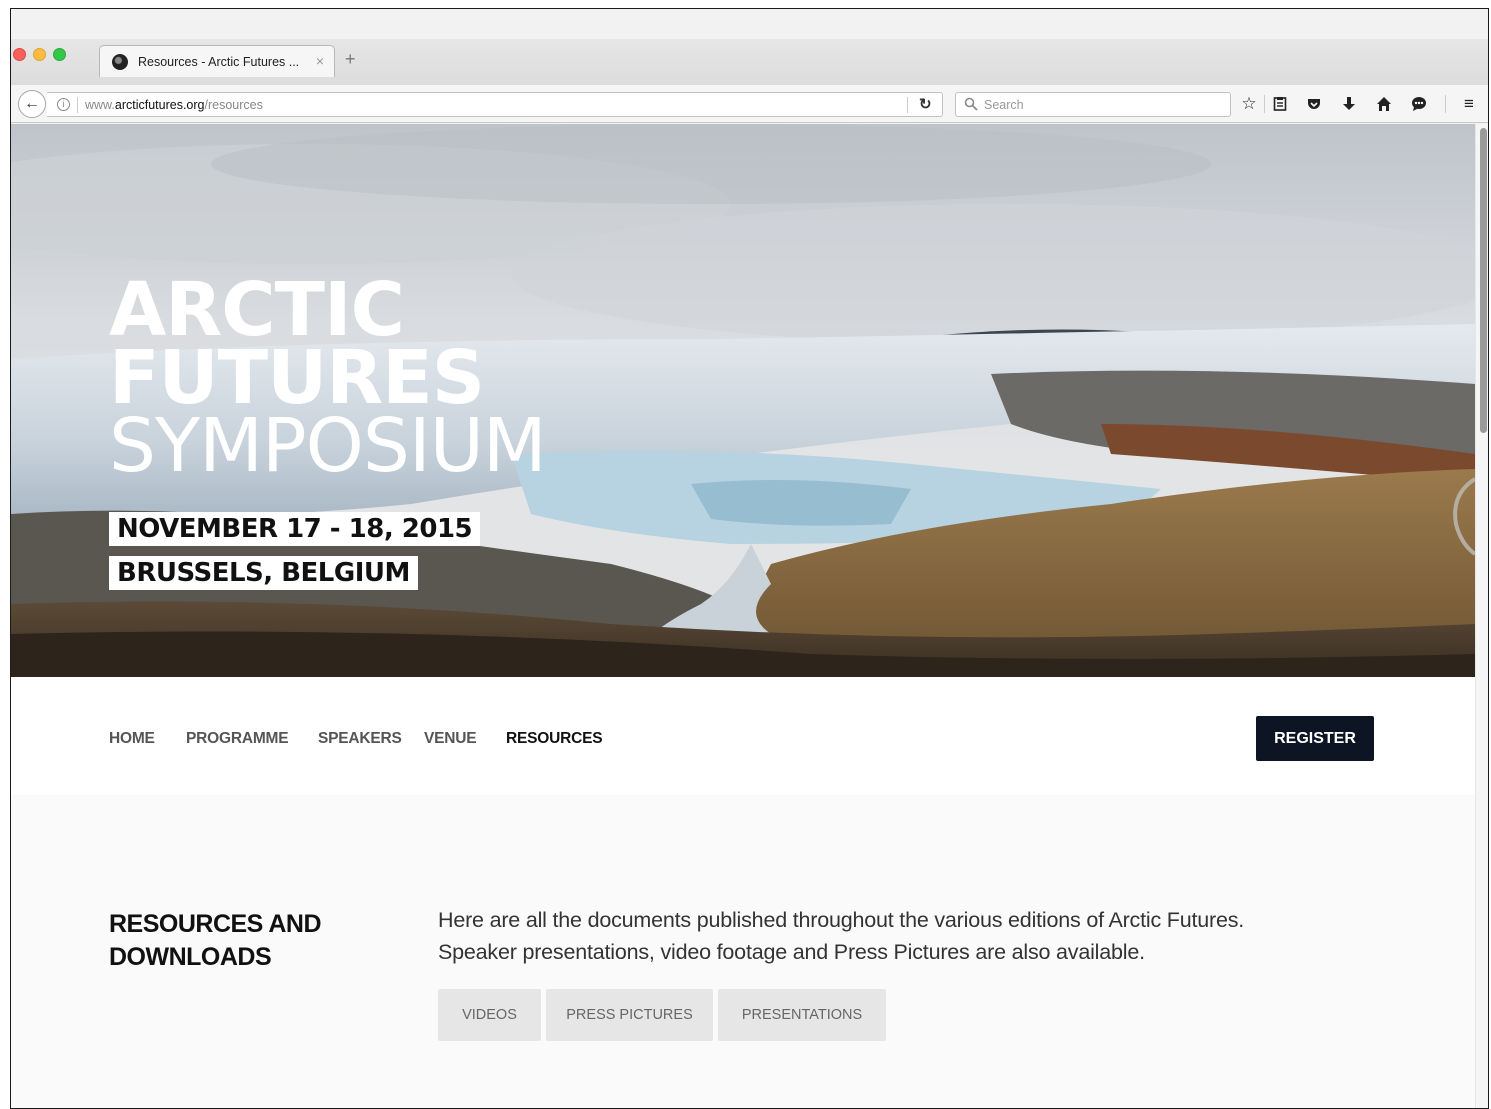  I want to click on videos-button: VIDEOS, so click(489, 1015).